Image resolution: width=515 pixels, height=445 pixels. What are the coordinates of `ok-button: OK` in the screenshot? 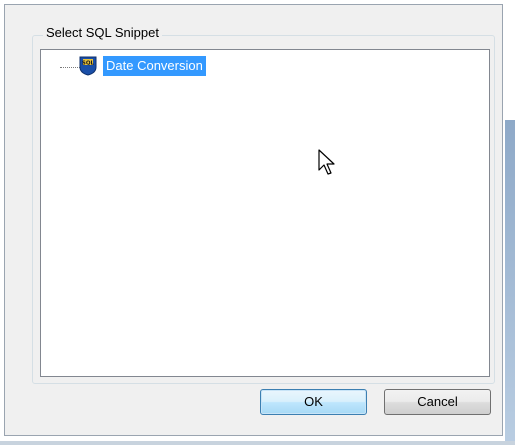 It's located at (313, 402).